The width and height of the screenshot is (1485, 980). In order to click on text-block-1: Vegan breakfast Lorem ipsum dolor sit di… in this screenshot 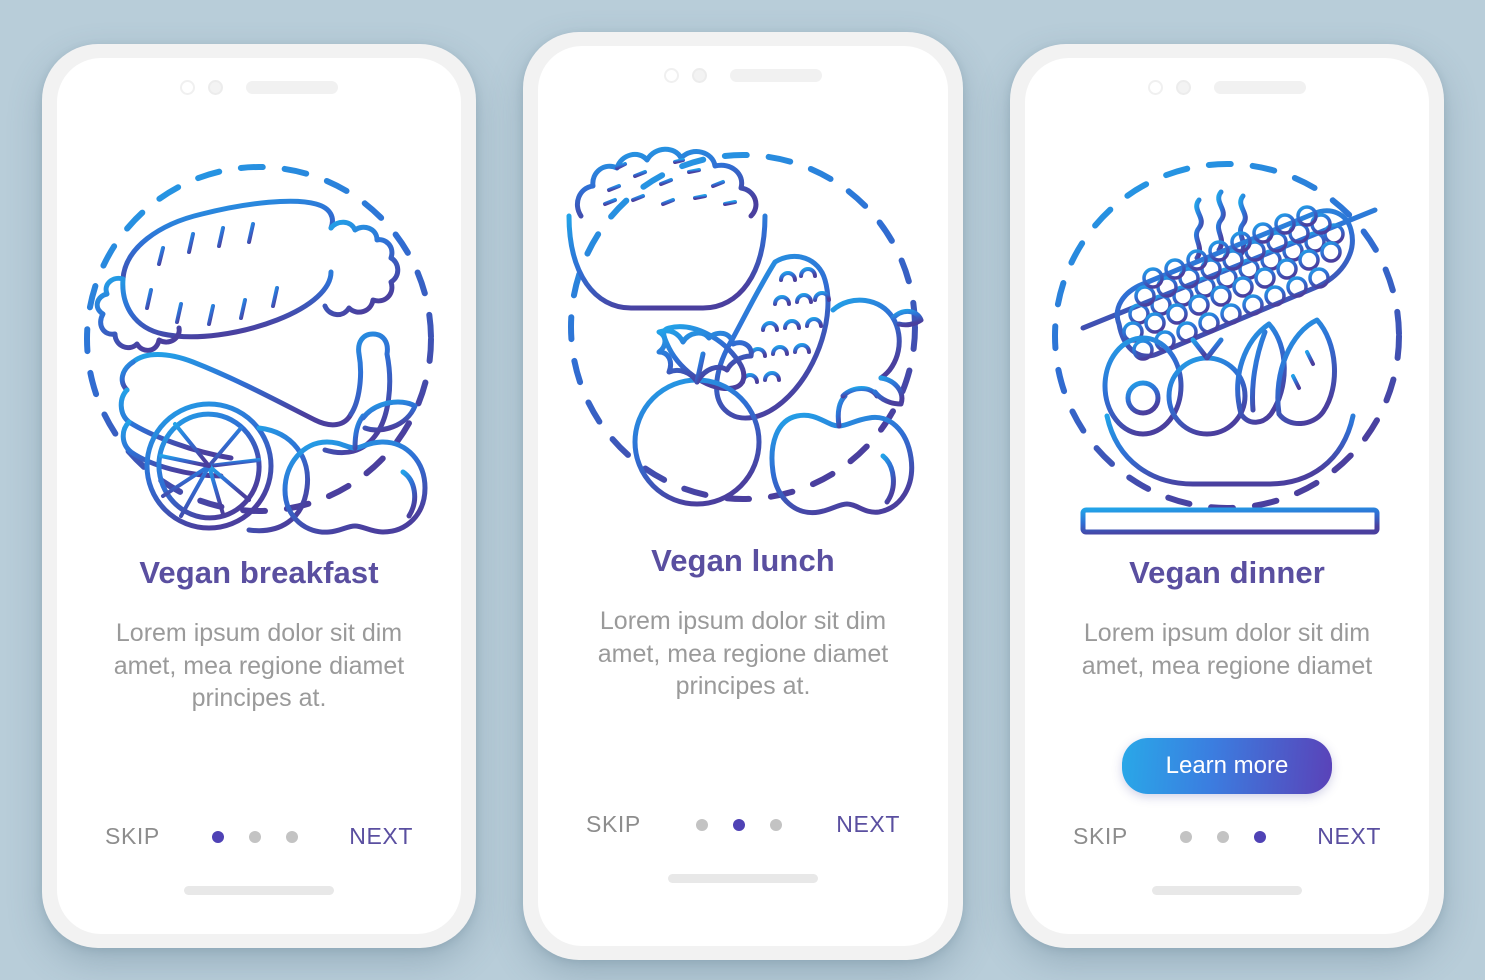, I will do `click(259, 634)`.